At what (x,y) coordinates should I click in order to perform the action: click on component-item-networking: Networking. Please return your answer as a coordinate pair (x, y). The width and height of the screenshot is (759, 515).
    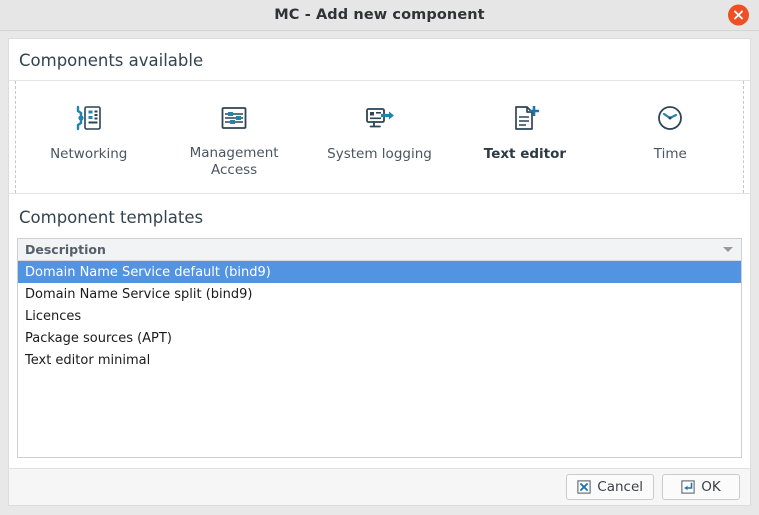
    Looking at the image, I should click on (88, 136).